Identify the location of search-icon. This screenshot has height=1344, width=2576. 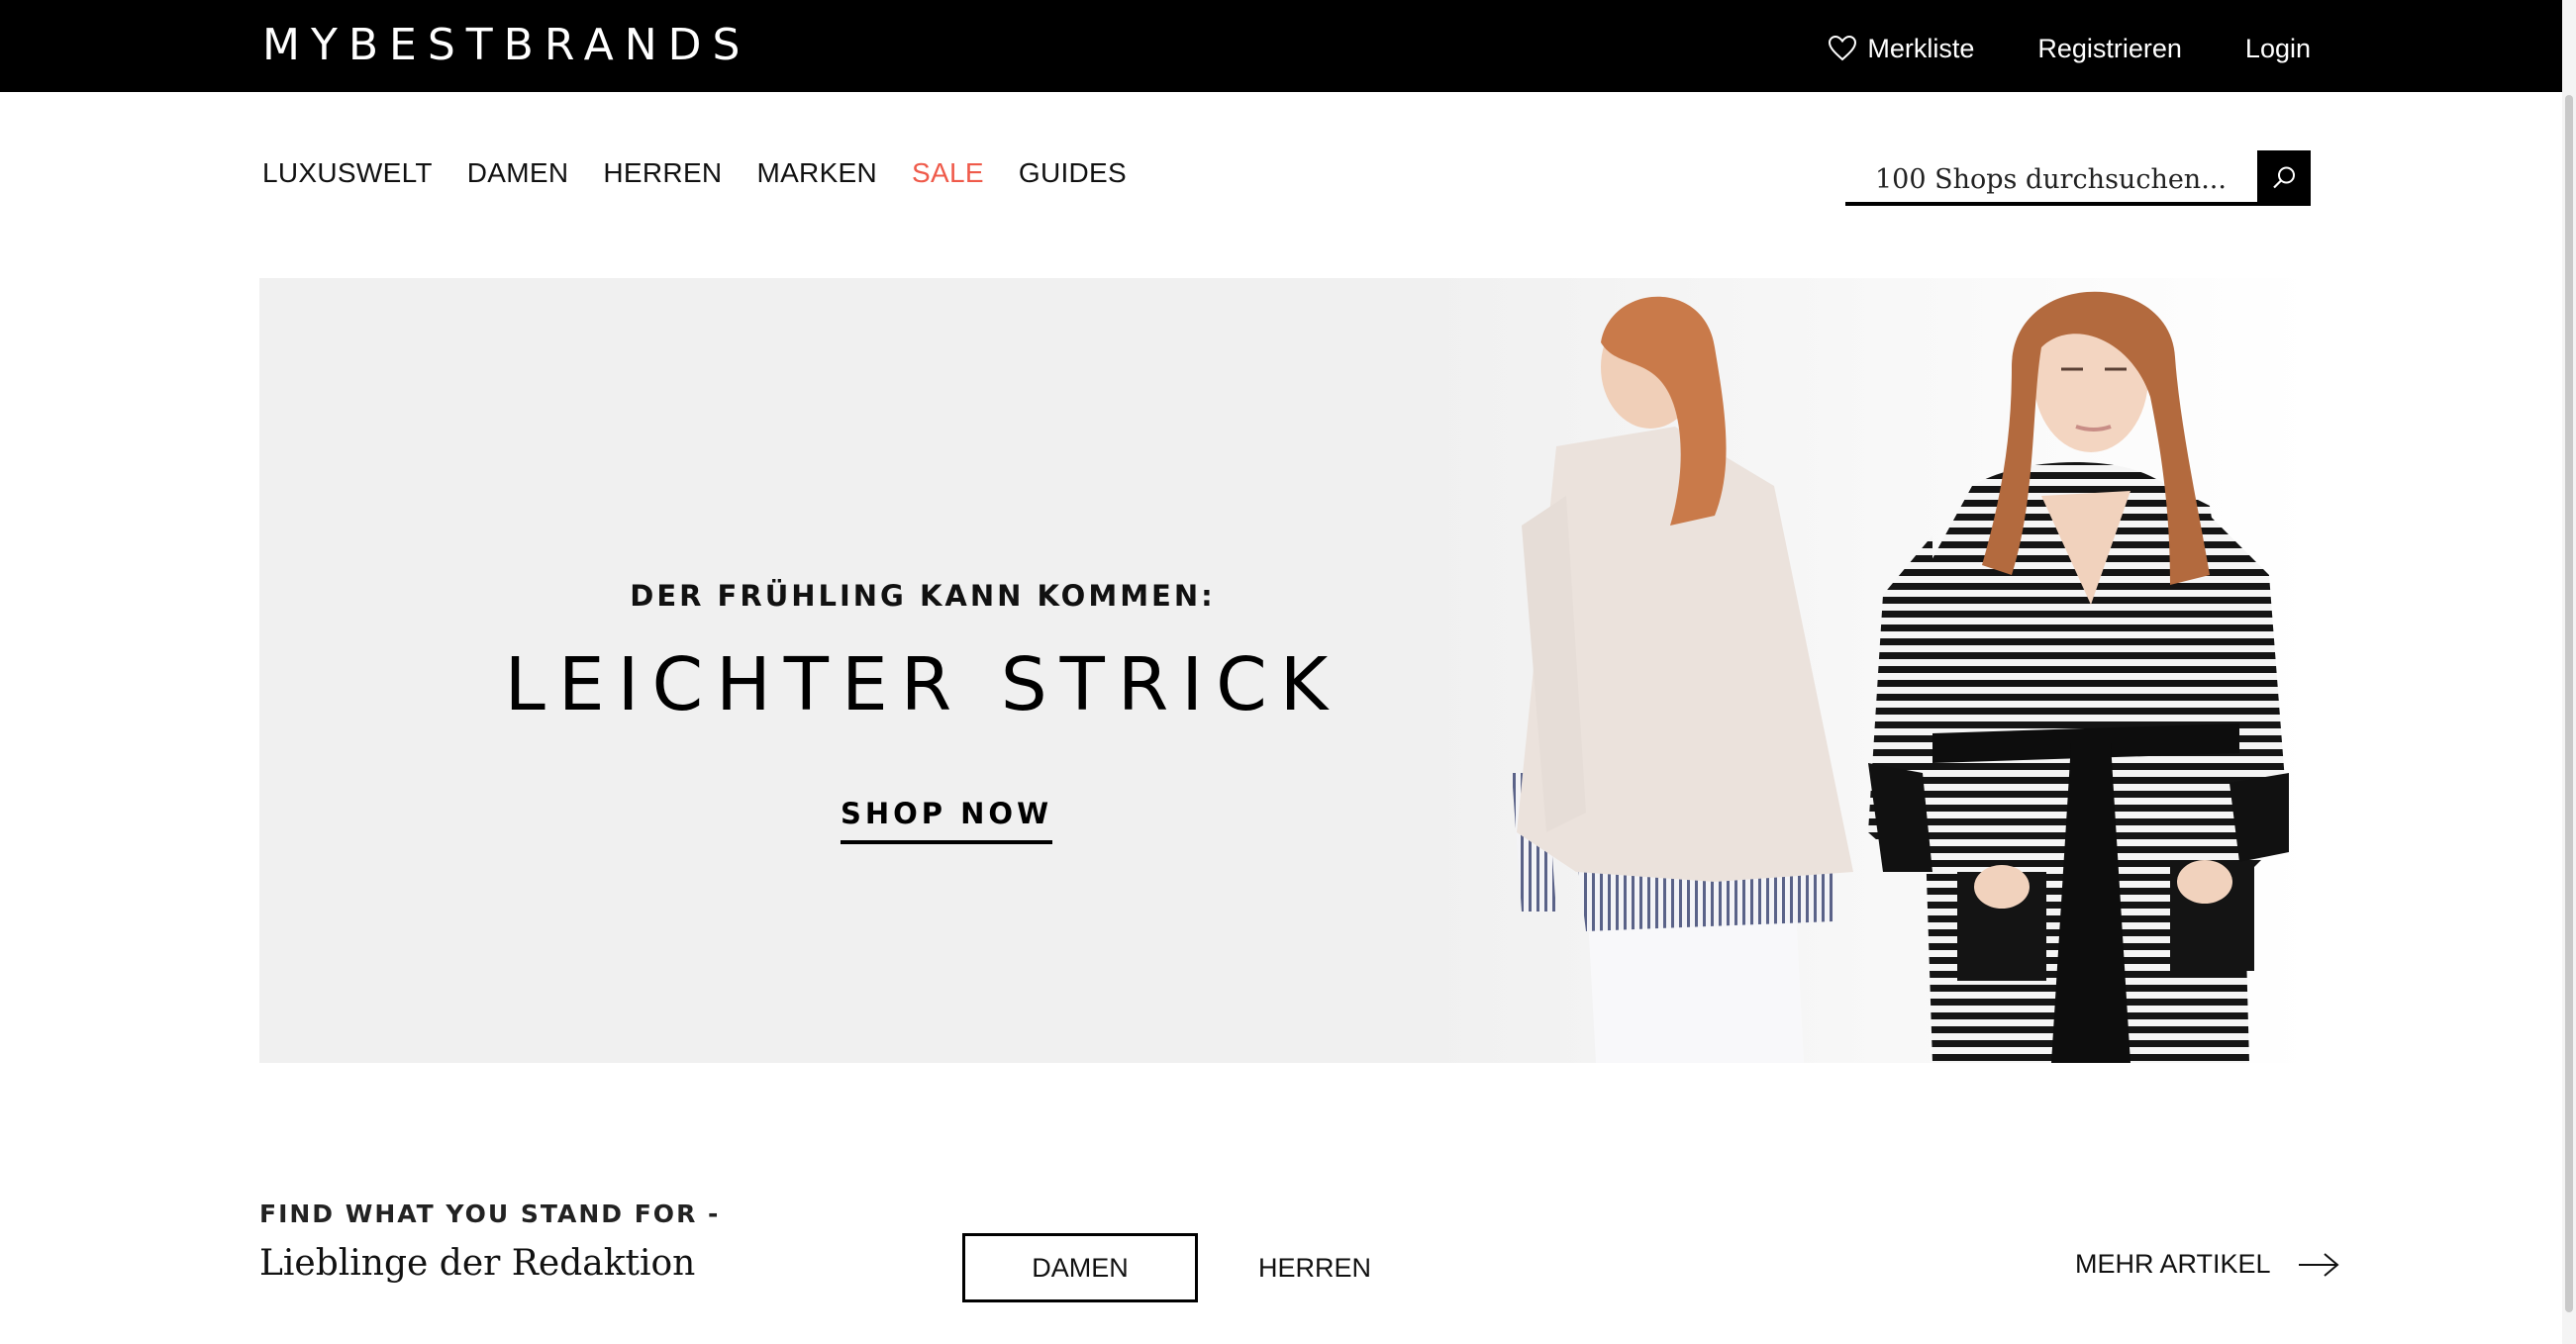
(2284, 178).